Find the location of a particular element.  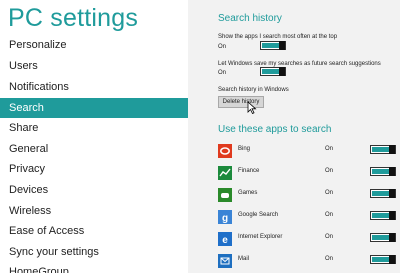

sidebar-item-devices: Devices is located at coordinates (94, 190).